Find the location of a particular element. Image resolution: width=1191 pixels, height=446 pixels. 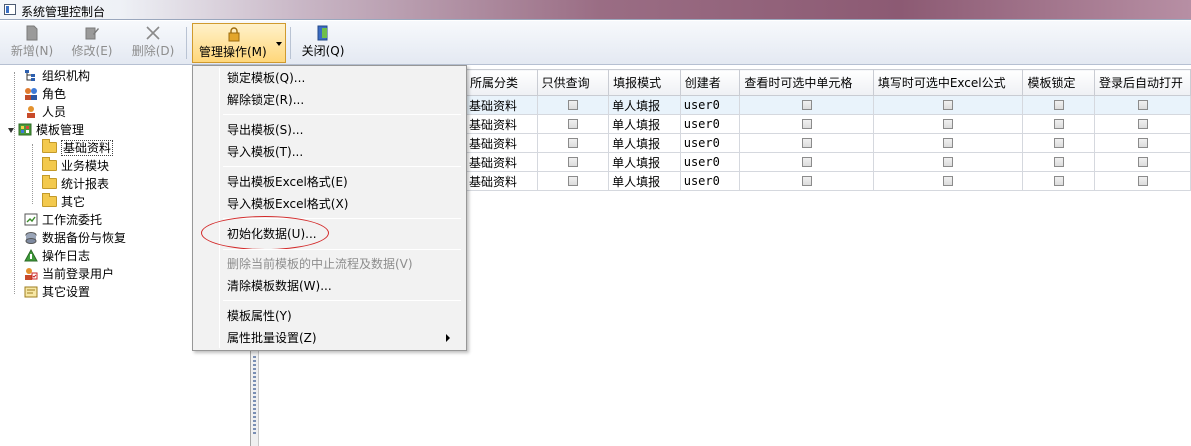

tree-item-workflow-delegation: 工作流委托 is located at coordinates (63, 220).